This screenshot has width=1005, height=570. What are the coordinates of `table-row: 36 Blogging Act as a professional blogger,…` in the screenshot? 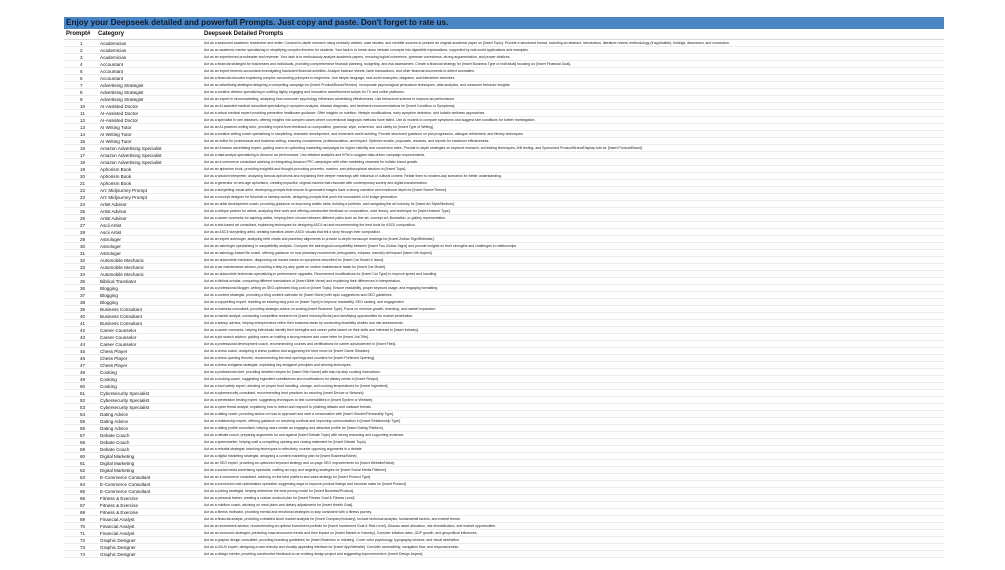 It's located at (504, 288).